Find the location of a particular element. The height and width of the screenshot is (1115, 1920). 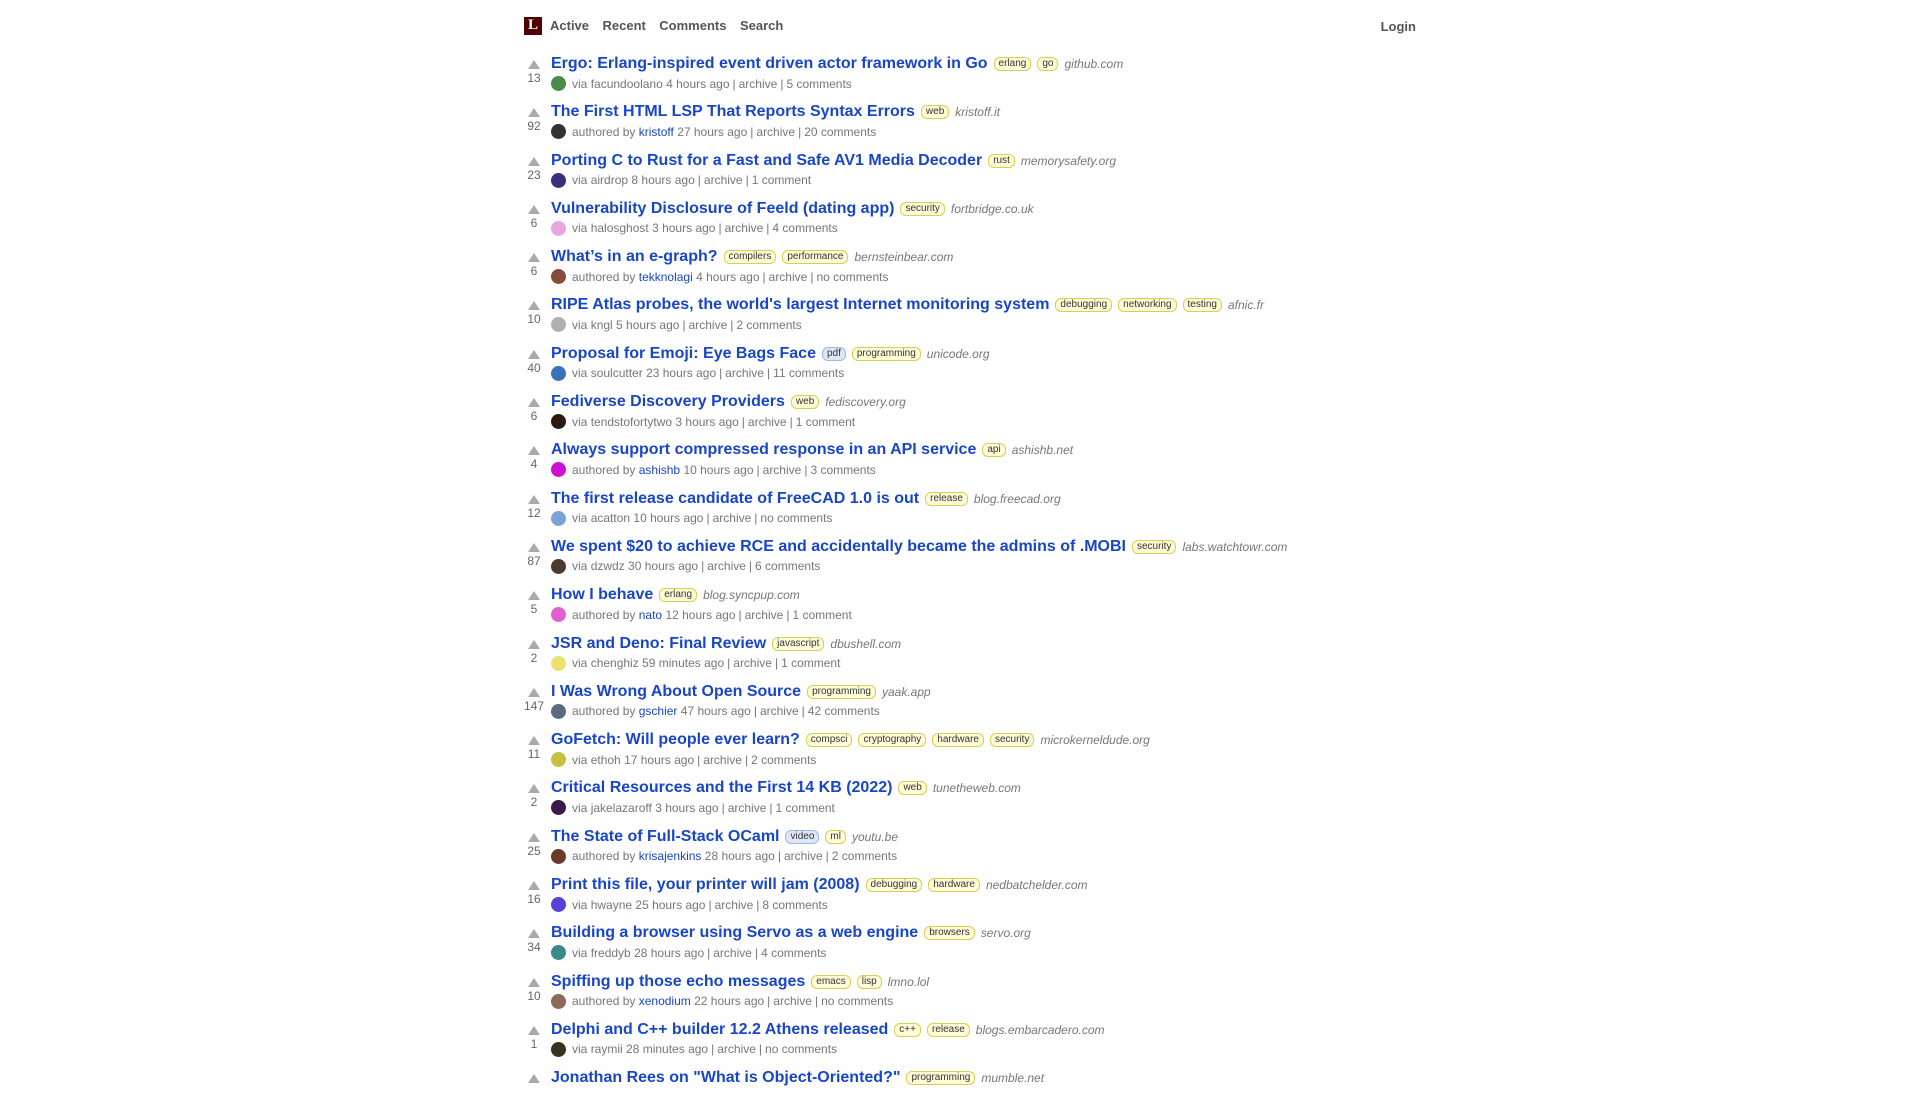

story-title-link: The State of Full-Stack OCaml is located at coordinates (665, 836).